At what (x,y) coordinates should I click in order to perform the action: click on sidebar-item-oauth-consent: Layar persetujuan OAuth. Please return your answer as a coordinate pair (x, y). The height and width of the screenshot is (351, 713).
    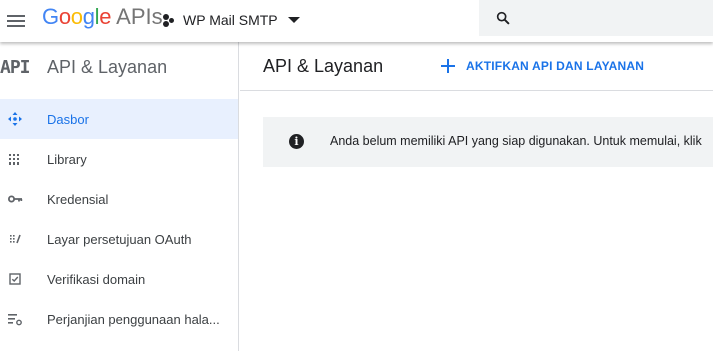
    Looking at the image, I should click on (119, 239).